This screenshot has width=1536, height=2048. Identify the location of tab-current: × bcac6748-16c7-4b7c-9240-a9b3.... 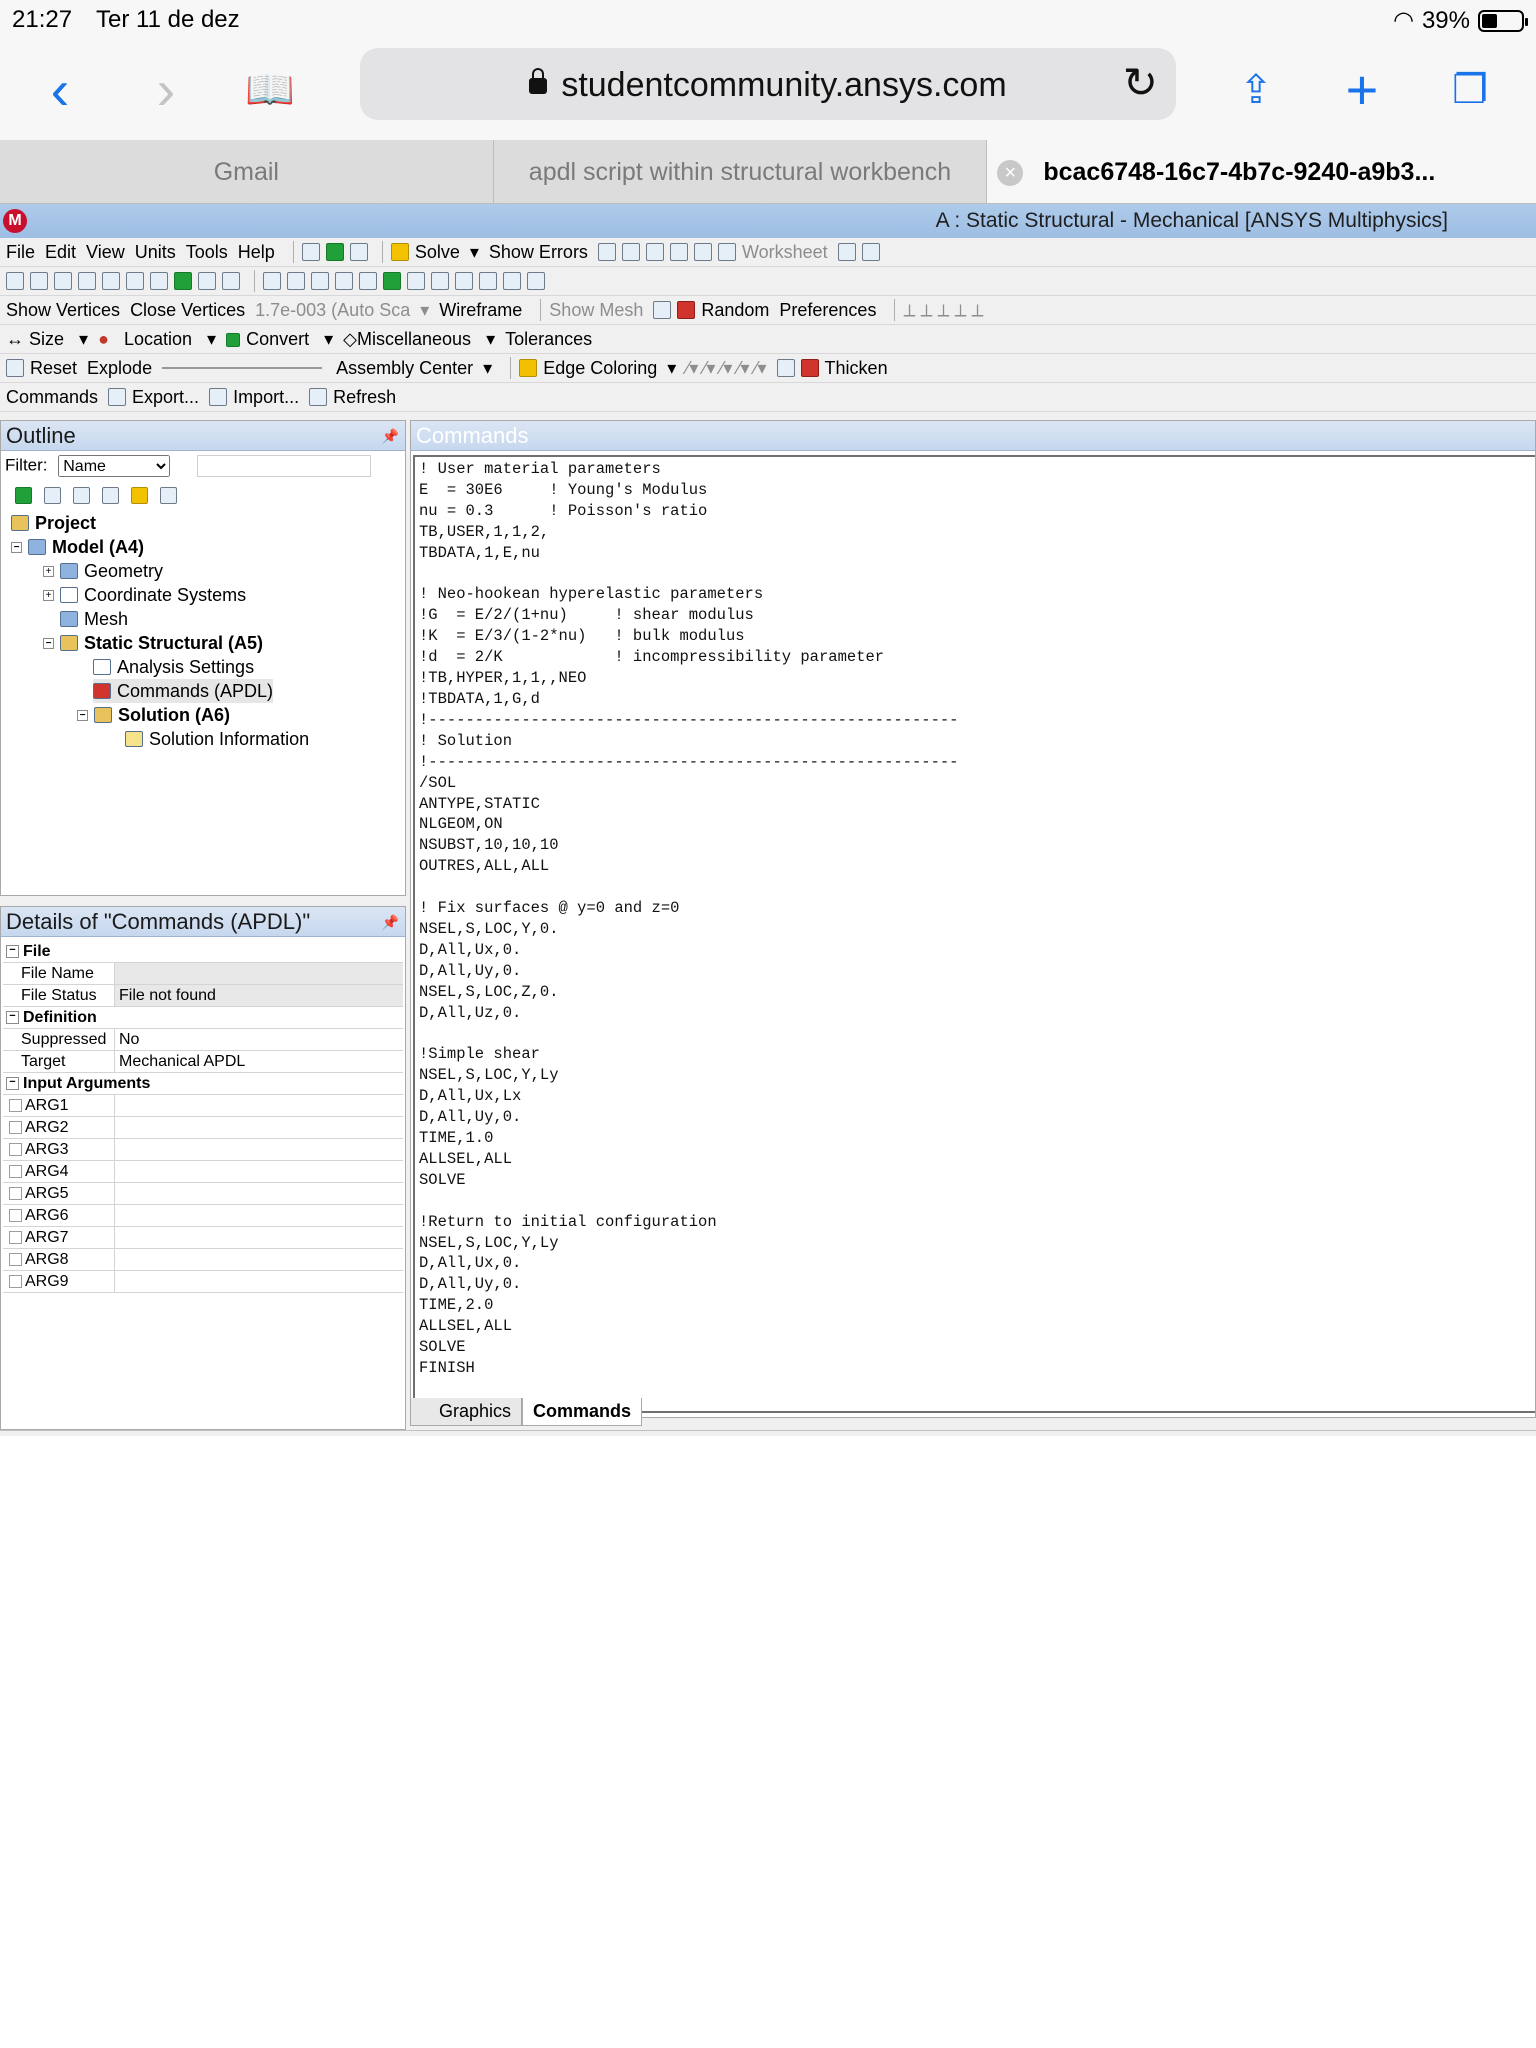
(1261, 171).